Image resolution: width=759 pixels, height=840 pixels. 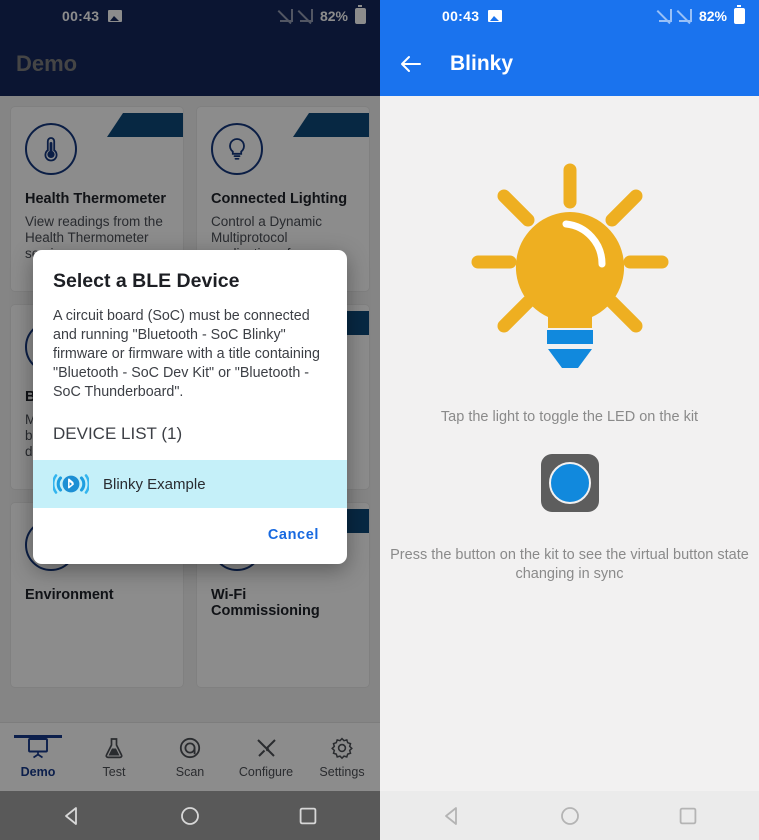 I want to click on page-title: Blinky, so click(x=482, y=63).